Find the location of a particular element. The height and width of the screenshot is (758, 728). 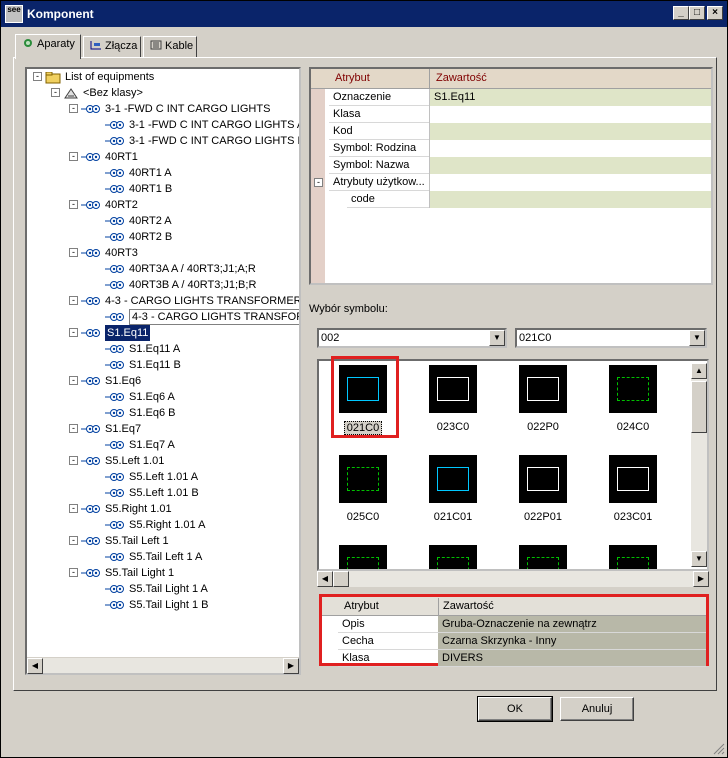

tree-node-item: - <Bez klasy> is located at coordinates (162, 93).